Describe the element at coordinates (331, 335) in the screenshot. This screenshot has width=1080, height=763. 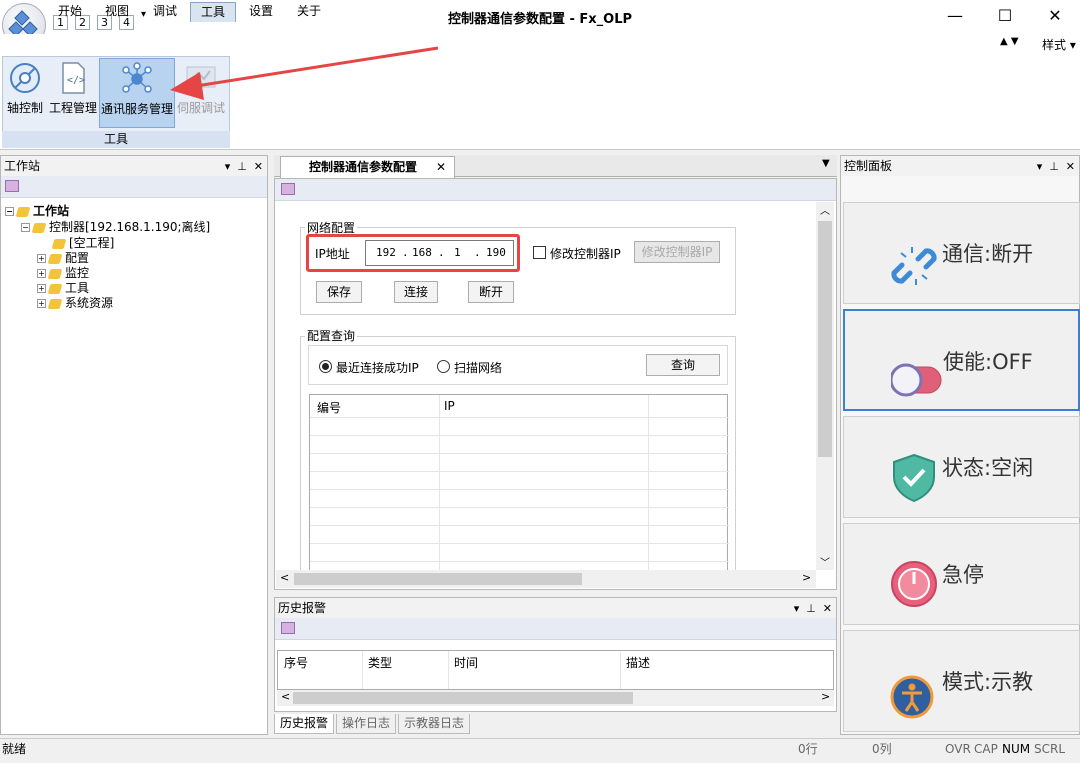
I see `config-query-title: 配置查询` at that location.